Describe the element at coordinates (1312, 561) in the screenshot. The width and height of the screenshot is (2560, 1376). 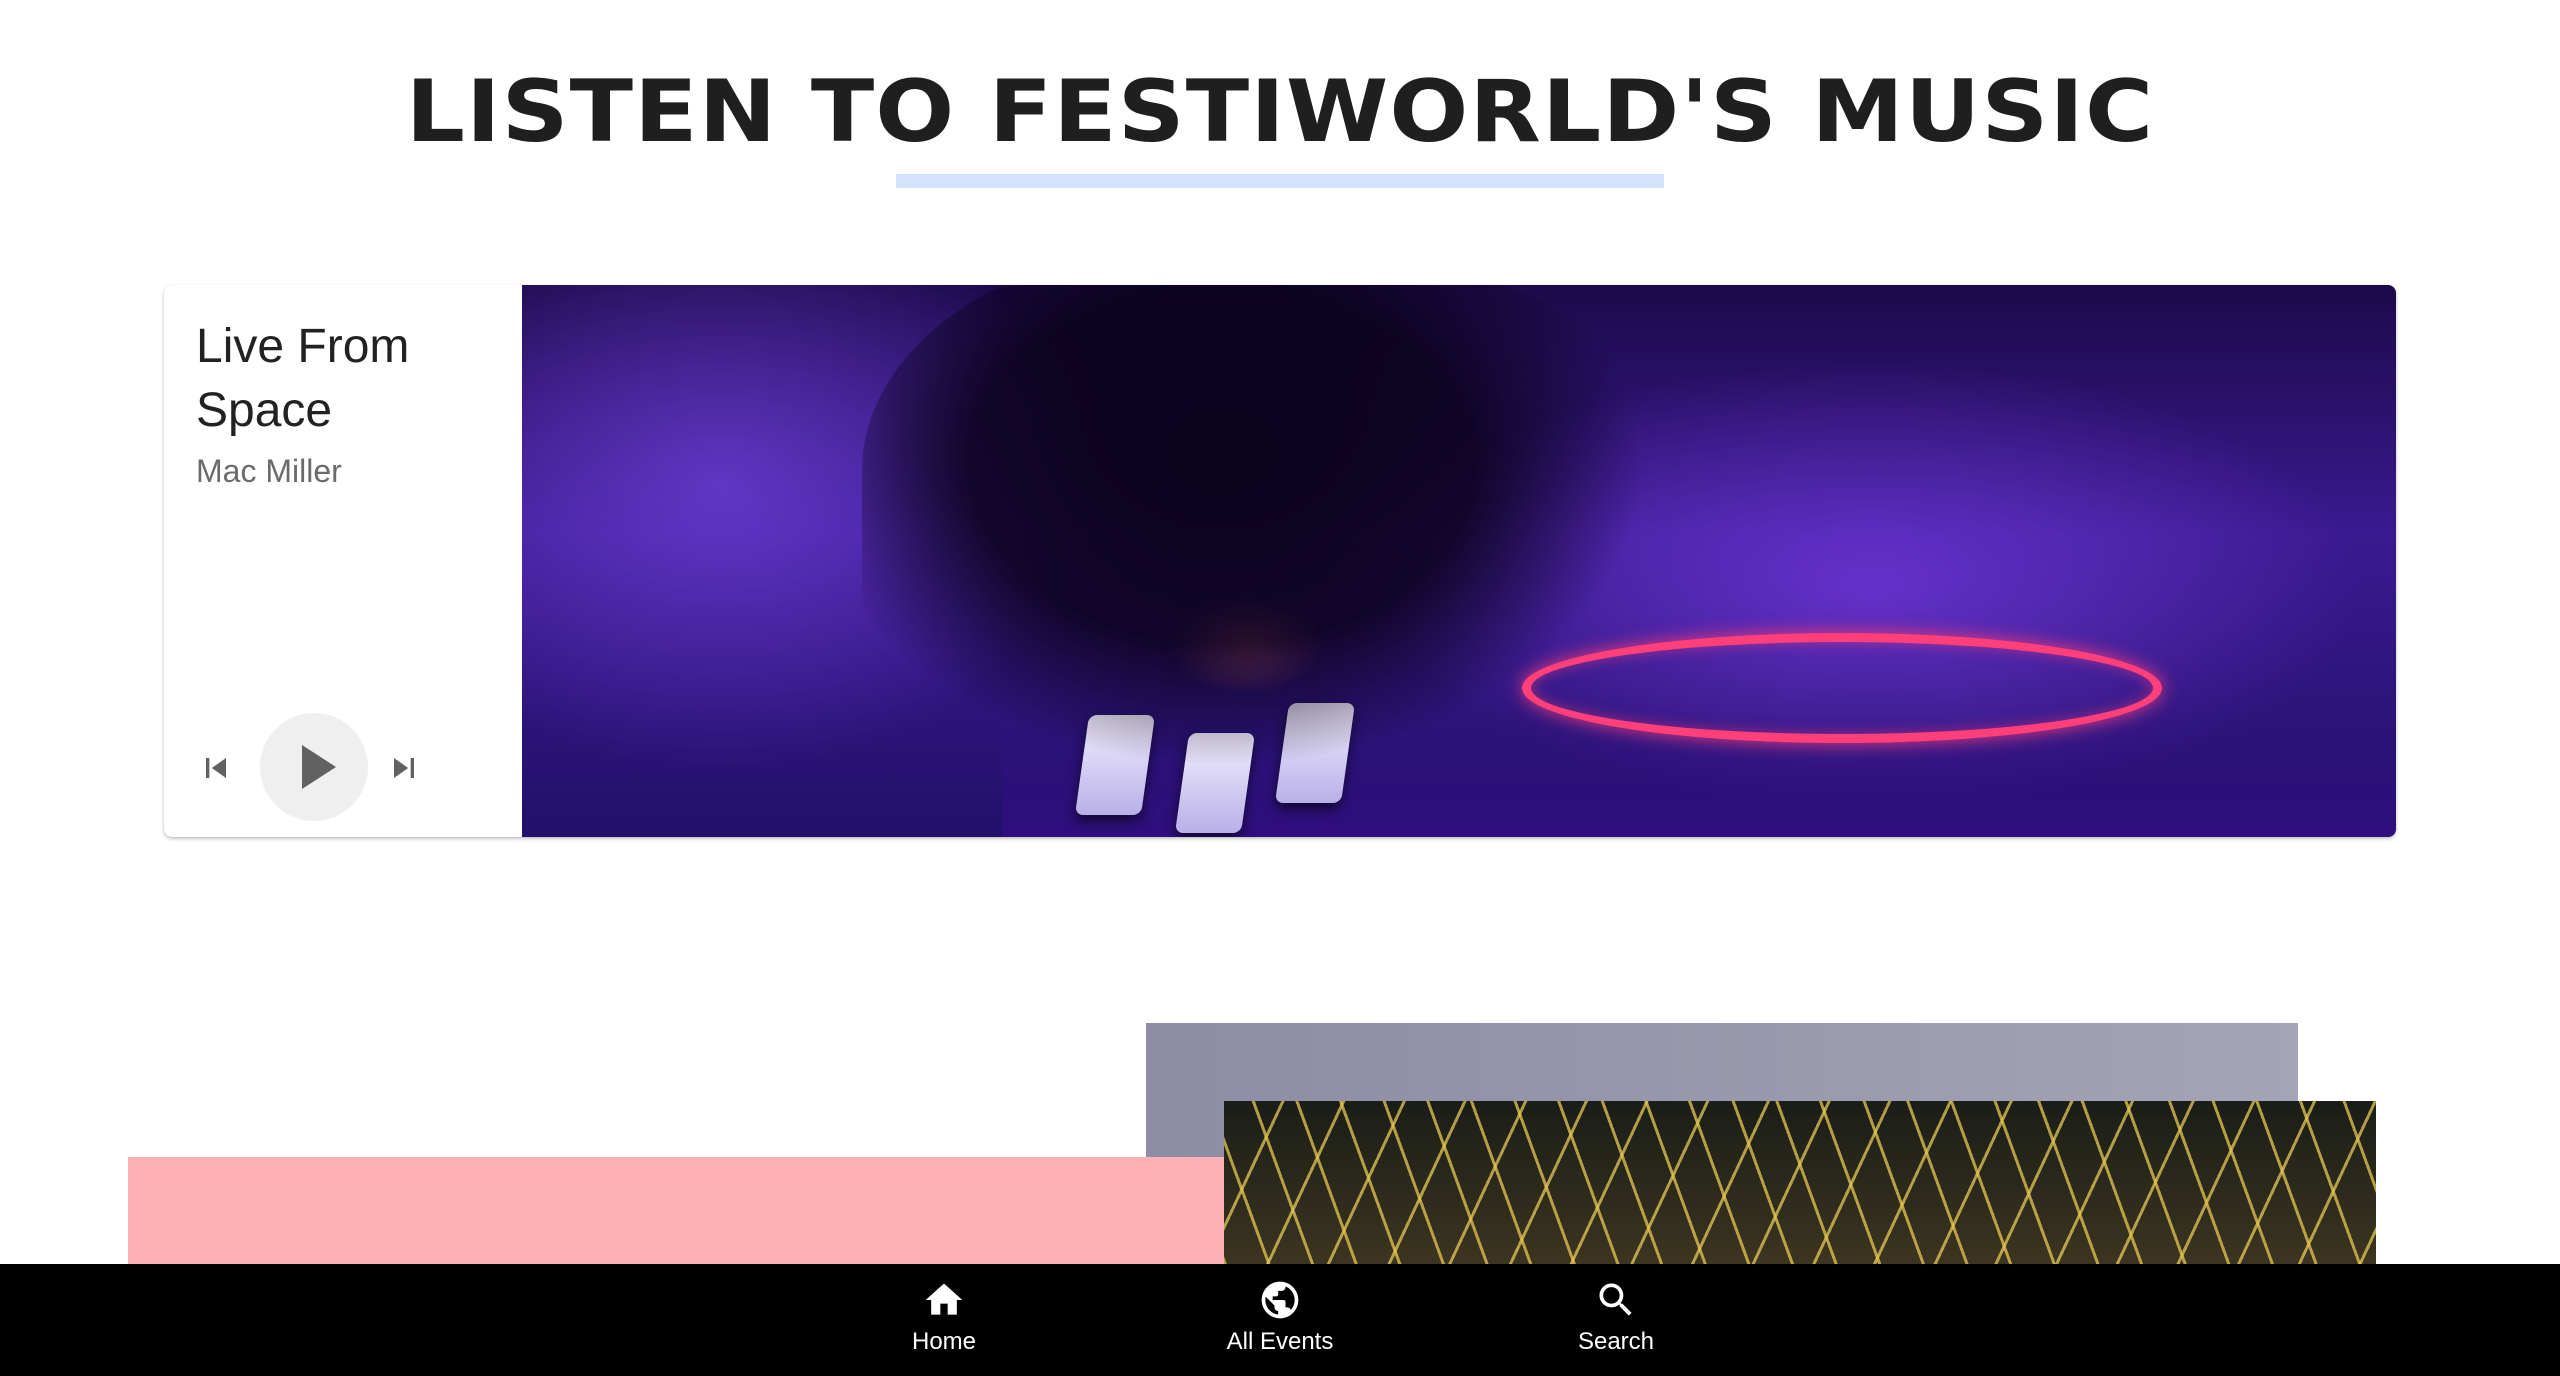
I see `dj-hand` at that location.